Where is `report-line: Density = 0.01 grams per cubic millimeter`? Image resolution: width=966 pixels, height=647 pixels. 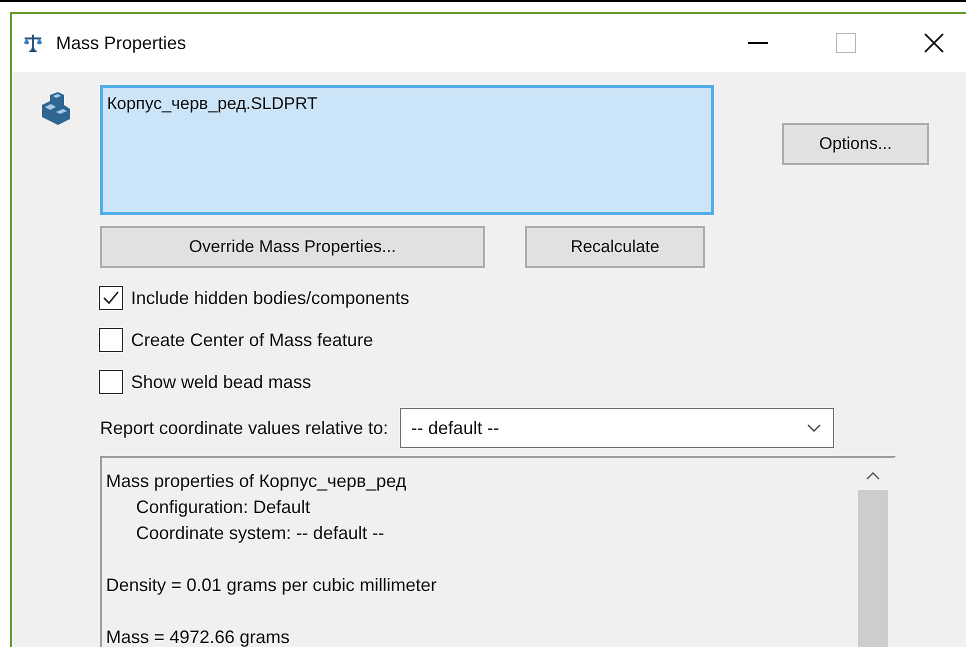 report-line: Density = 0.01 grams per cubic millimeter is located at coordinates (272, 585).